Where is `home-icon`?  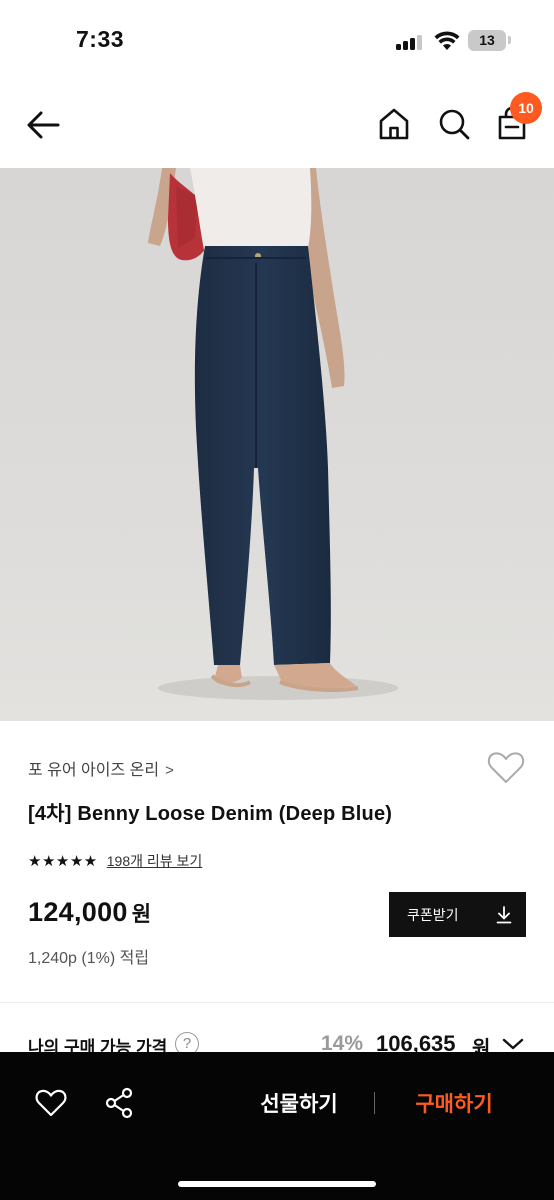
home-icon is located at coordinates (394, 124).